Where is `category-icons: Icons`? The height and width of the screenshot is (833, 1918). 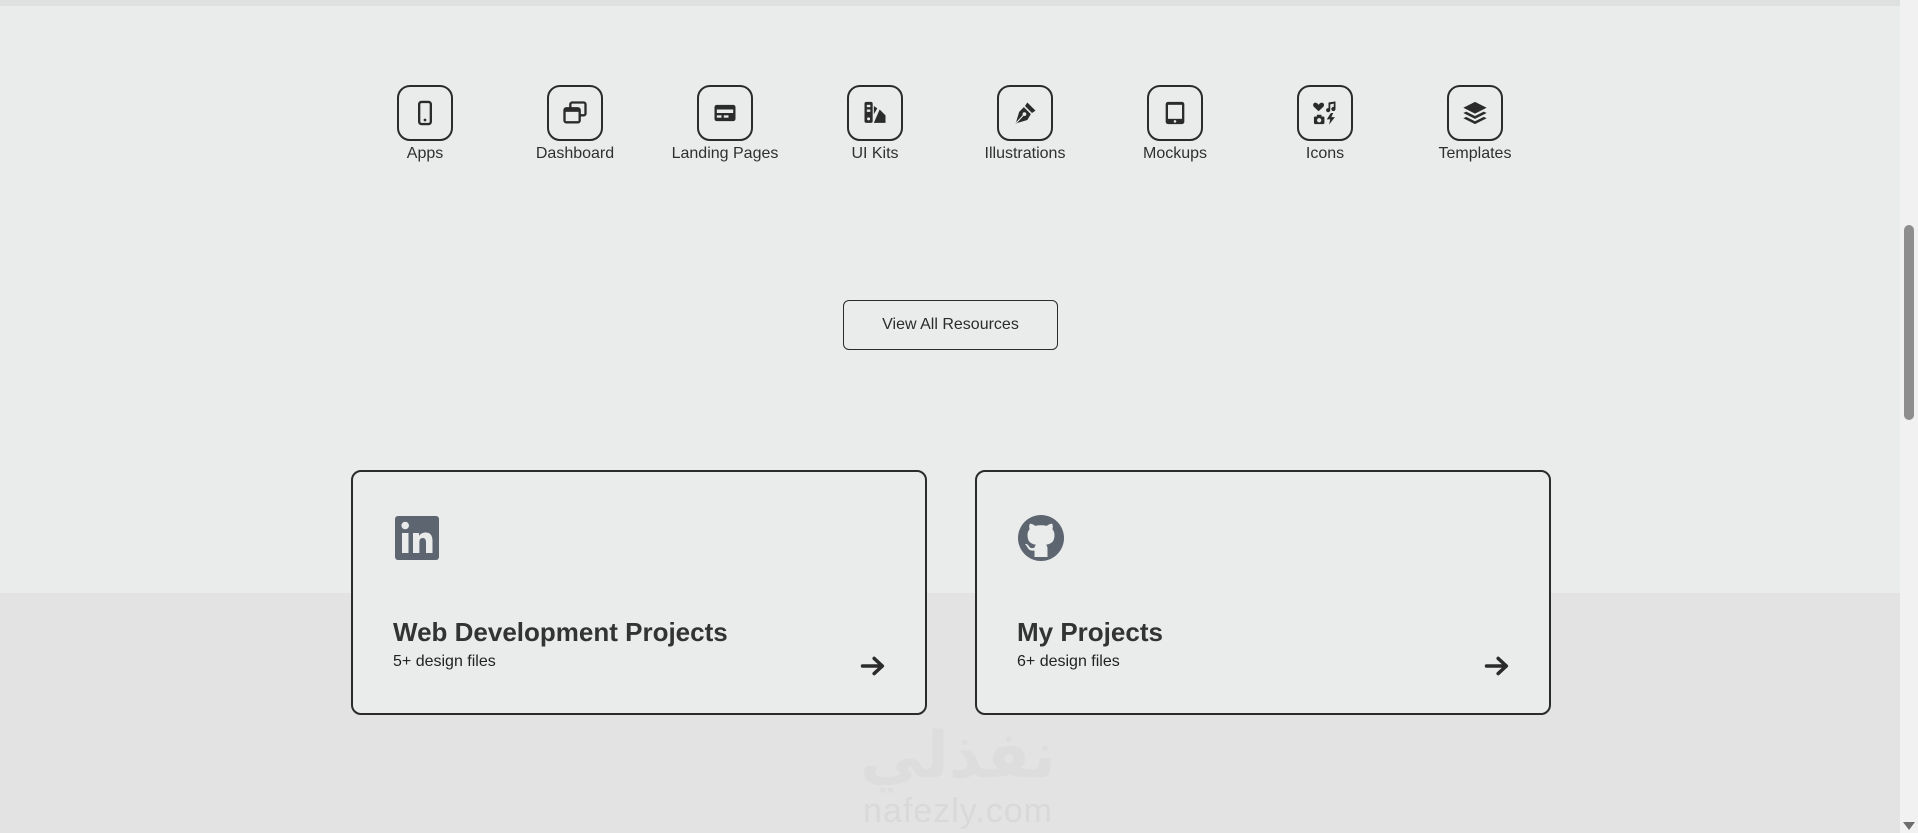
category-icons: Icons is located at coordinates (1325, 124).